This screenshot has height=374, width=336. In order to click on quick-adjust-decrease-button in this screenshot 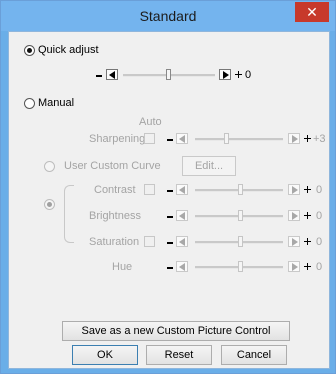, I will do `click(112, 74)`.